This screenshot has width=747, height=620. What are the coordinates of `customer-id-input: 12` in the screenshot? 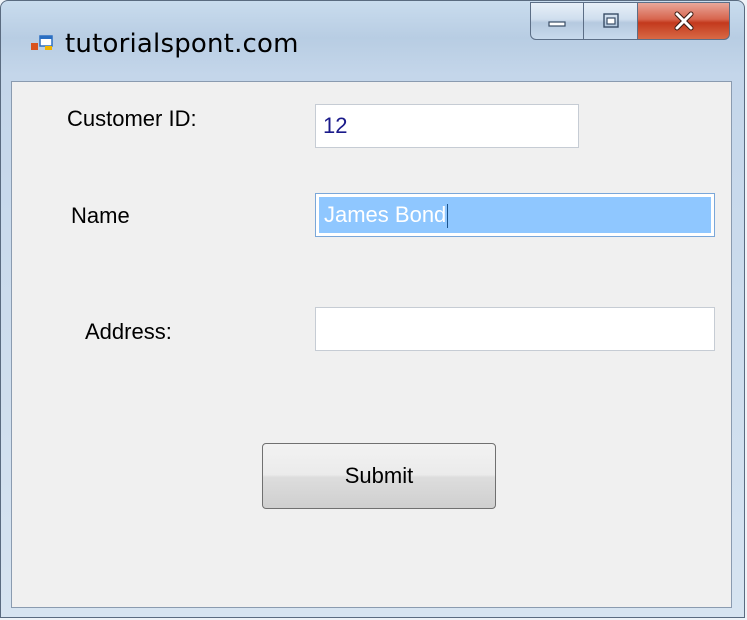 It's located at (447, 126).